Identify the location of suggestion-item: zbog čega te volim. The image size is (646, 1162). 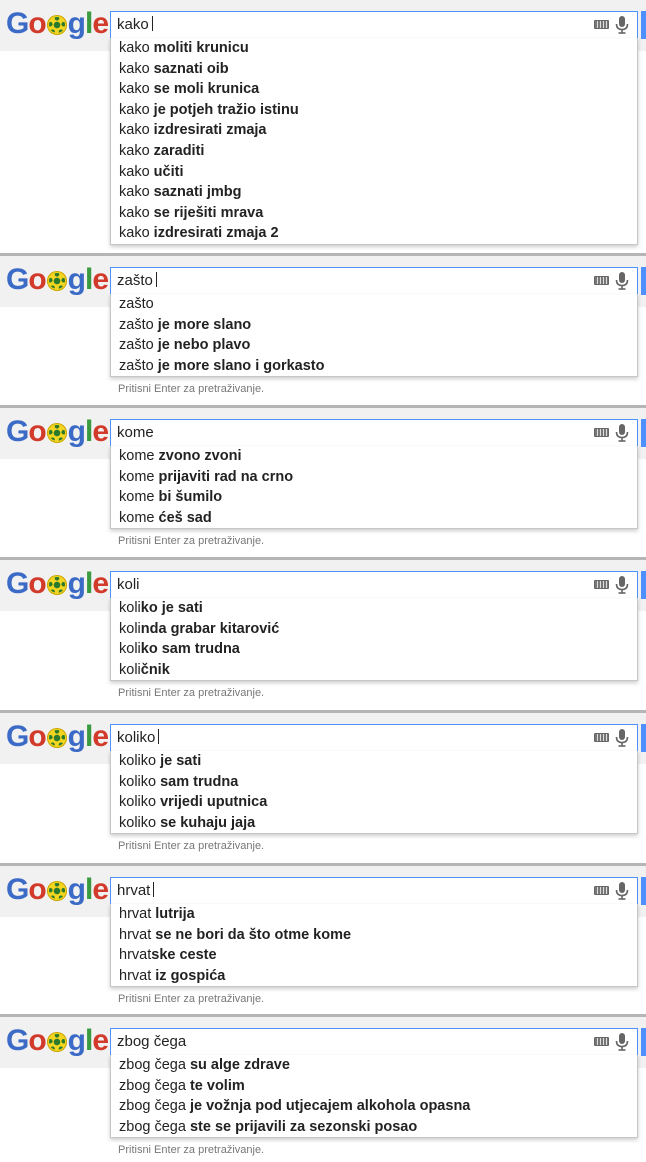
(374, 1086).